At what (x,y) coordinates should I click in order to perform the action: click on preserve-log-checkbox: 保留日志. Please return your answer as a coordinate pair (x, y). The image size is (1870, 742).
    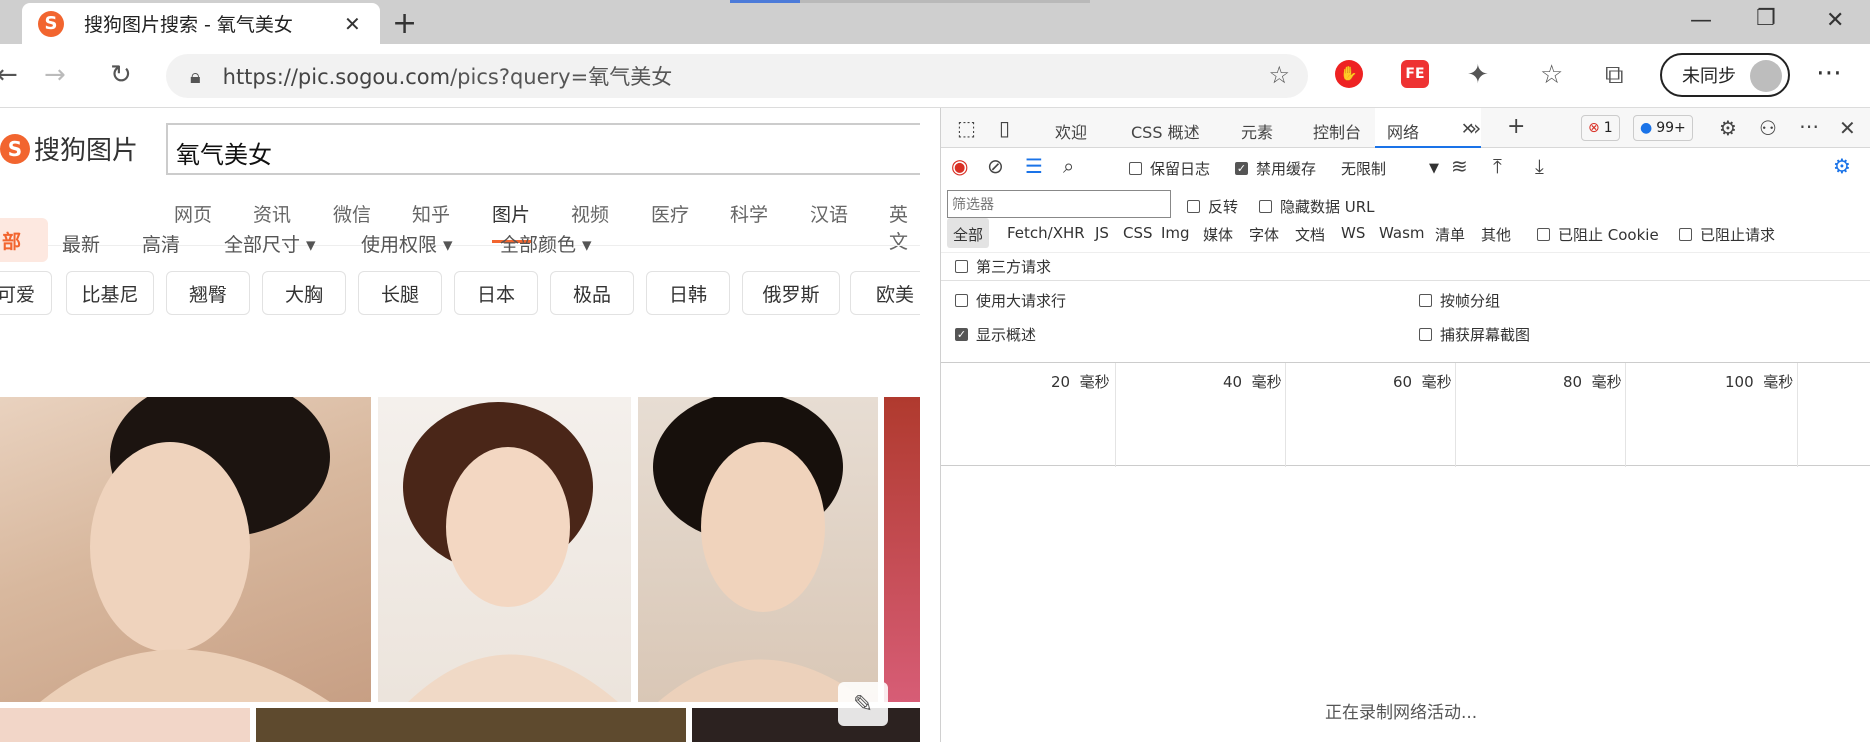
    Looking at the image, I should click on (1169, 168).